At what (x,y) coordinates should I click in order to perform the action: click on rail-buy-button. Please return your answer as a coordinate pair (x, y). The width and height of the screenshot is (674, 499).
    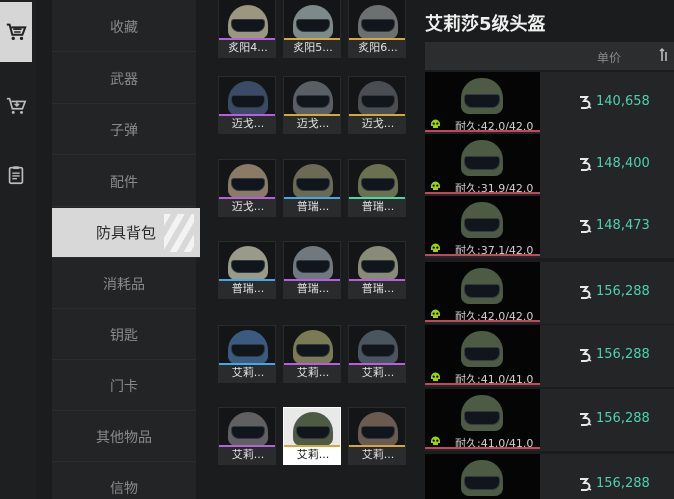
    Looking at the image, I should click on (16, 32).